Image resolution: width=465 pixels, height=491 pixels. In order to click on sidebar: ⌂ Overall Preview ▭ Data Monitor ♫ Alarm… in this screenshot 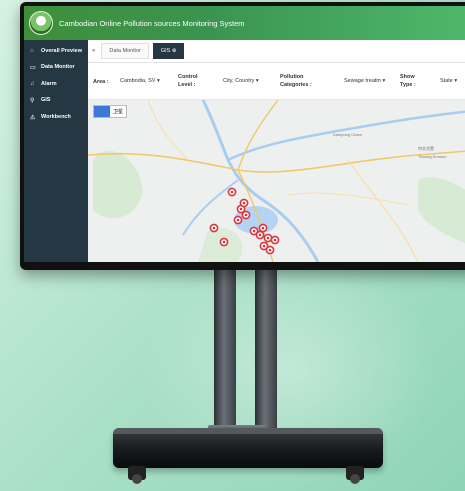, I will do `click(56, 151)`.